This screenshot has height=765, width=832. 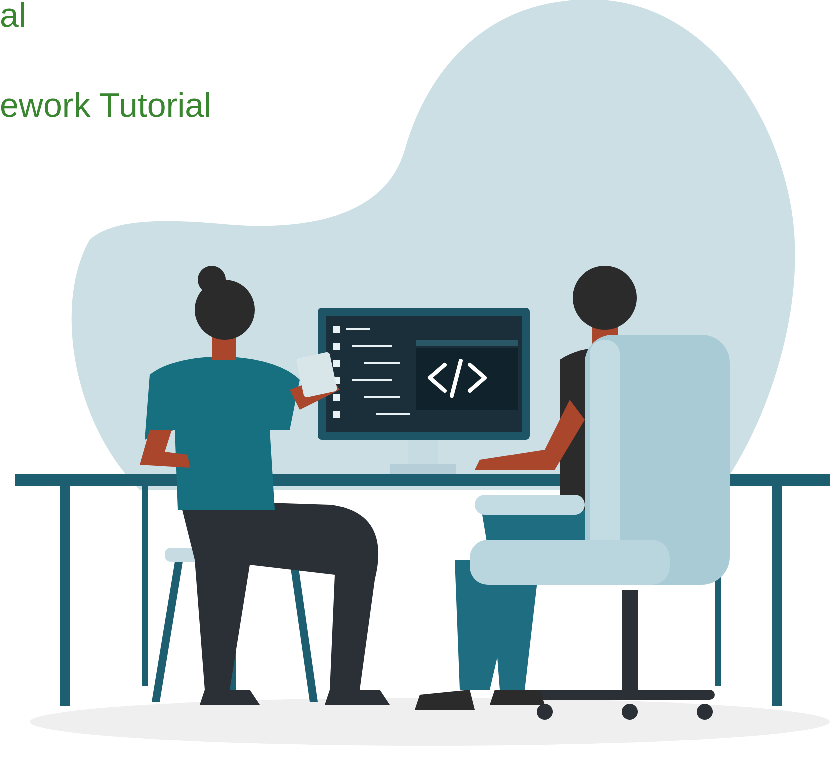 What do you see at coordinates (106, 106) in the screenshot?
I see `heading-text: ework Tutorial` at bounding box center [106, 106].